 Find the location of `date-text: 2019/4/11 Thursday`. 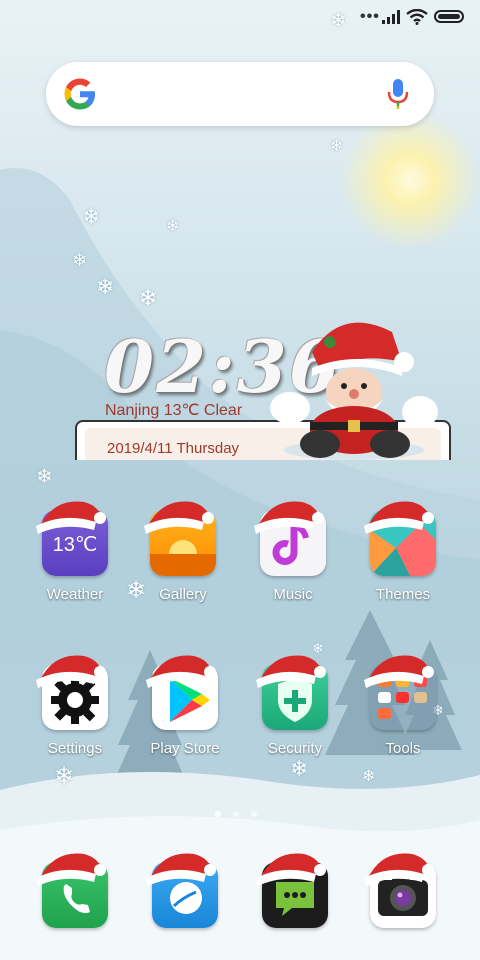

date-text: 2019/4/11 Thursday is located at coordinates (173, 448).